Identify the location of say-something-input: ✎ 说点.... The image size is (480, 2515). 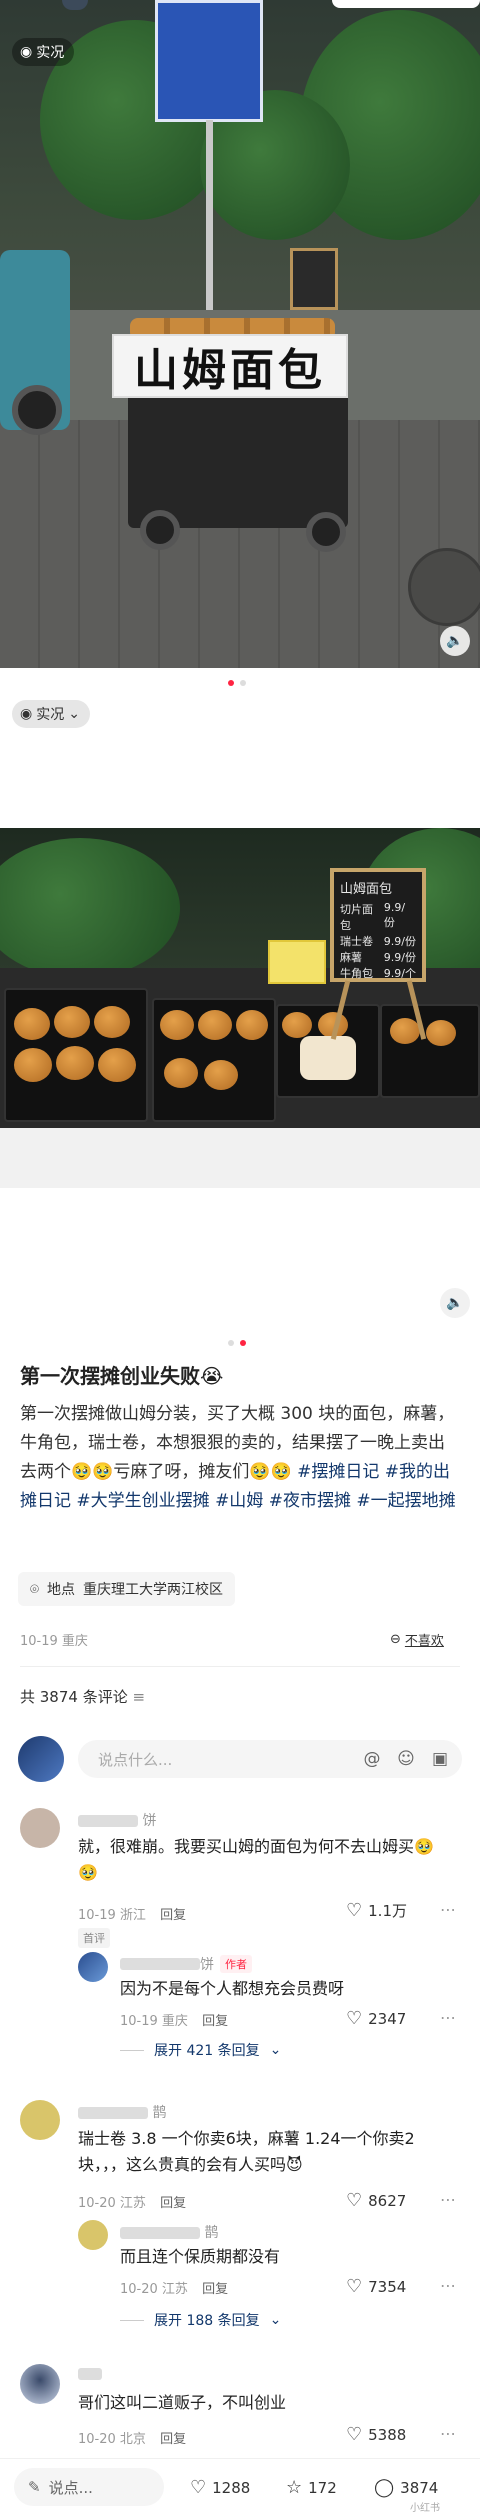
(89, 2487).